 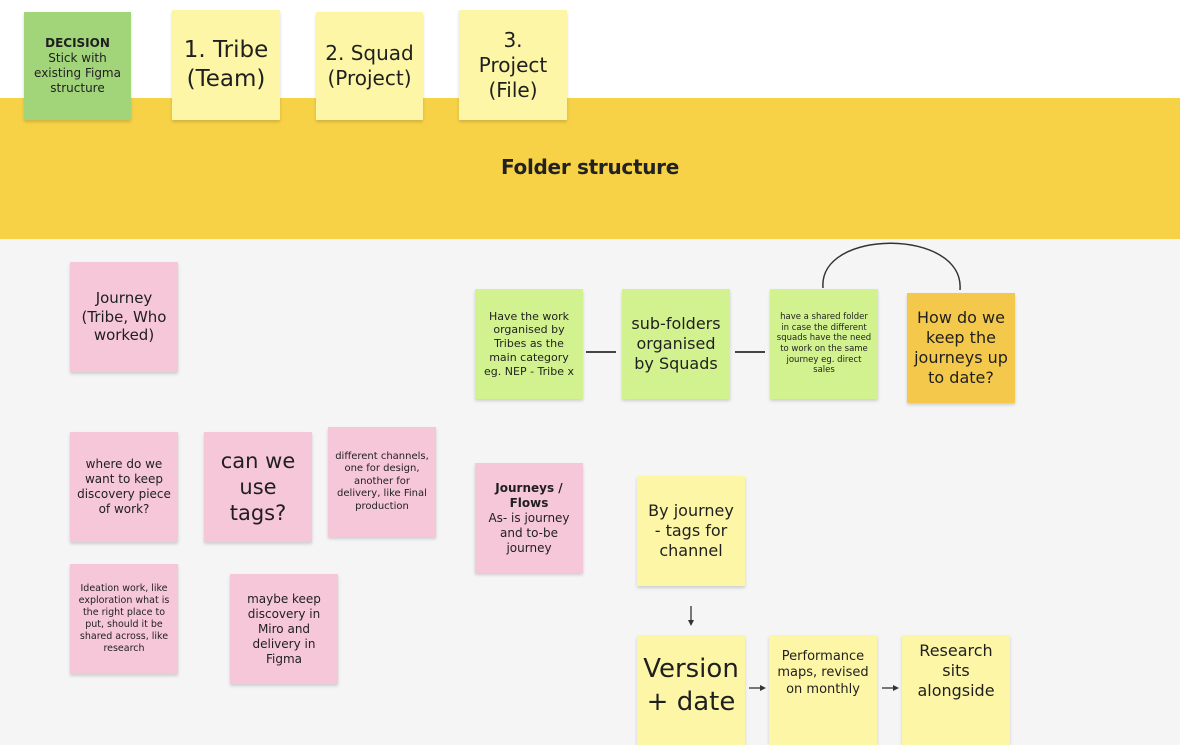 I want to click on connector-layer, so click(x=824, y=466).